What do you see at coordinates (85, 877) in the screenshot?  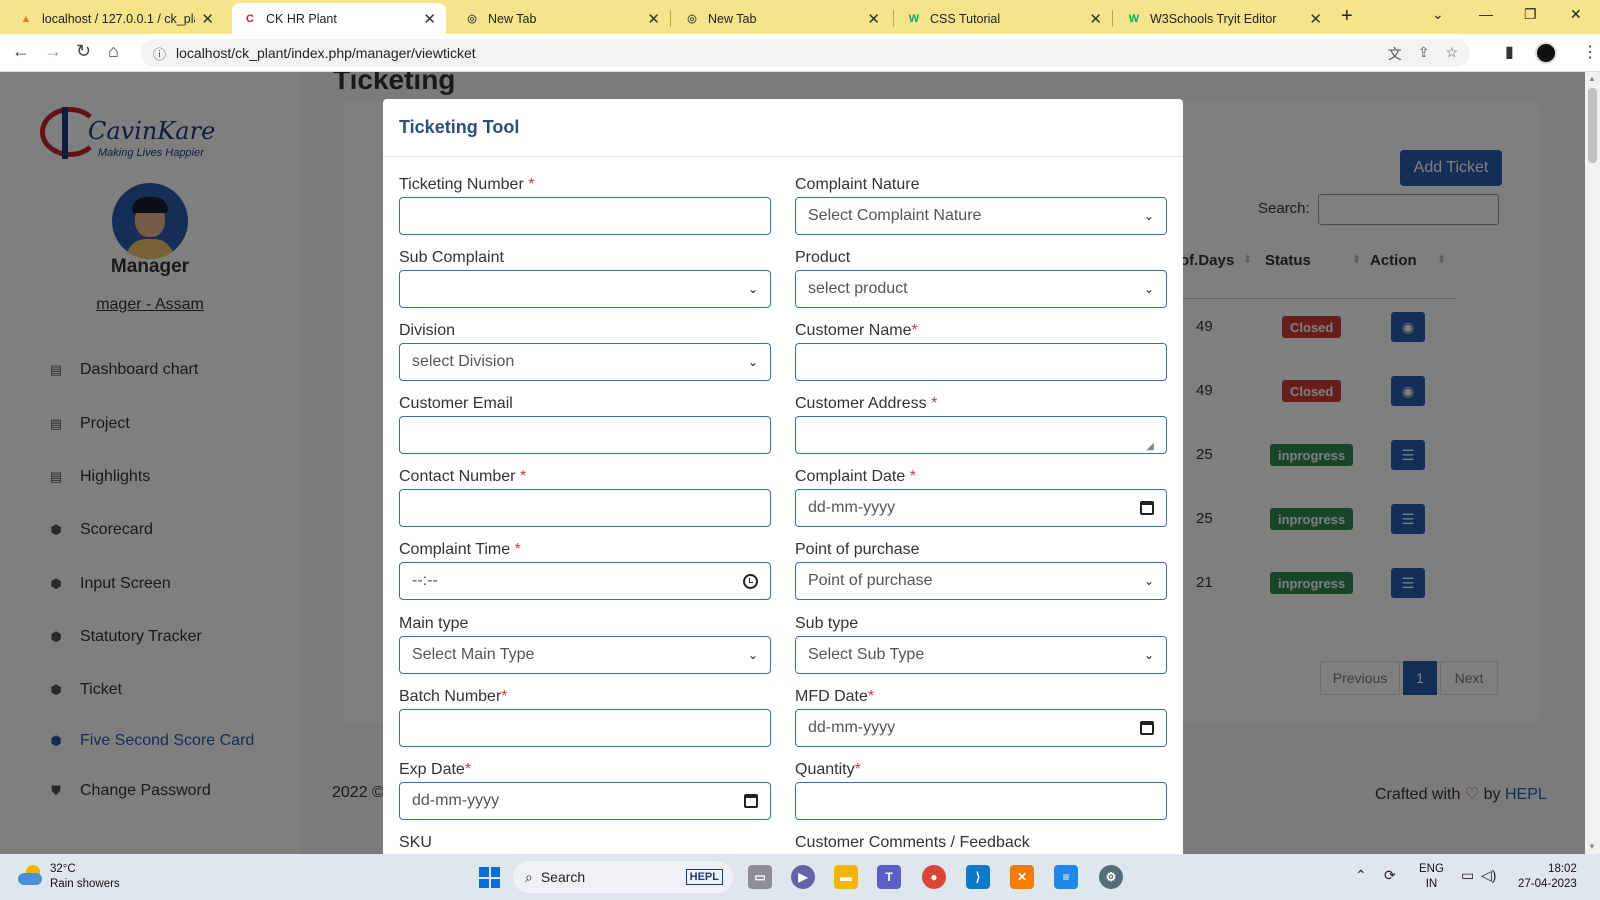 I see `weather-widget: 32°C Rain showers` at bounding box center [85, 877].